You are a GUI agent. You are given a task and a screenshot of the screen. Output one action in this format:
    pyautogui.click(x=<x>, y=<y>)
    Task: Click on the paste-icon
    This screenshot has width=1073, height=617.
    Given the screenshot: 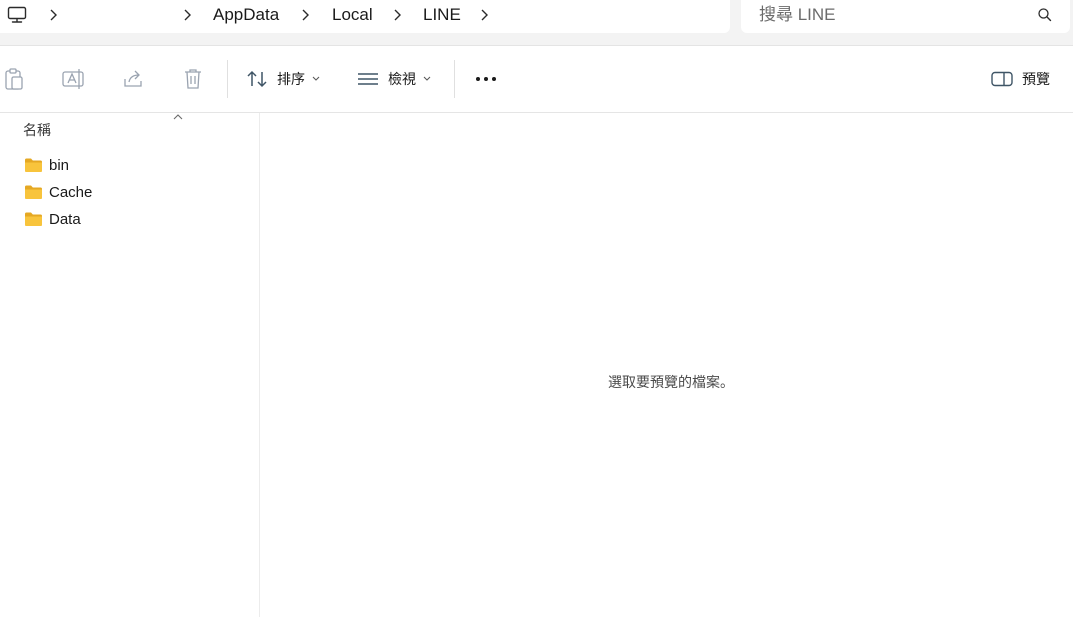 What is the action you would take?
    pyautogui.click(x=14, y=79)
    